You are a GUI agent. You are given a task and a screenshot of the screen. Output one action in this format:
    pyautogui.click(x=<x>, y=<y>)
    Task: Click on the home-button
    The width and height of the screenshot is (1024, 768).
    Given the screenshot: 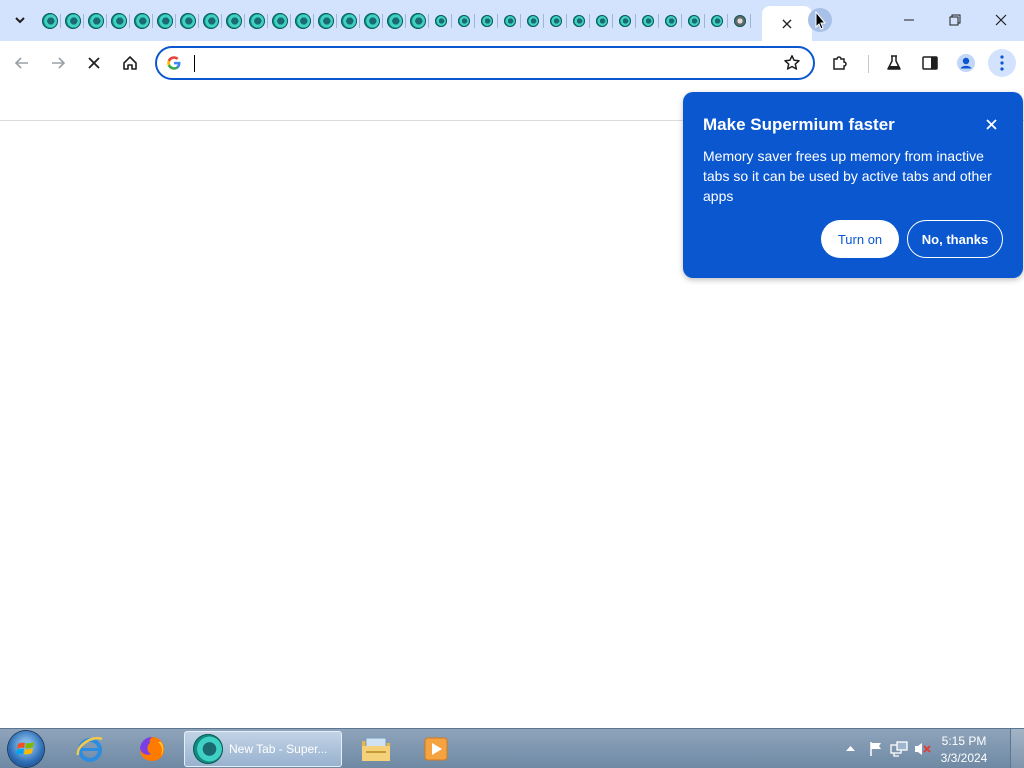 What is the action you would take?
    pyautogui.click(x=130, y=63)
    